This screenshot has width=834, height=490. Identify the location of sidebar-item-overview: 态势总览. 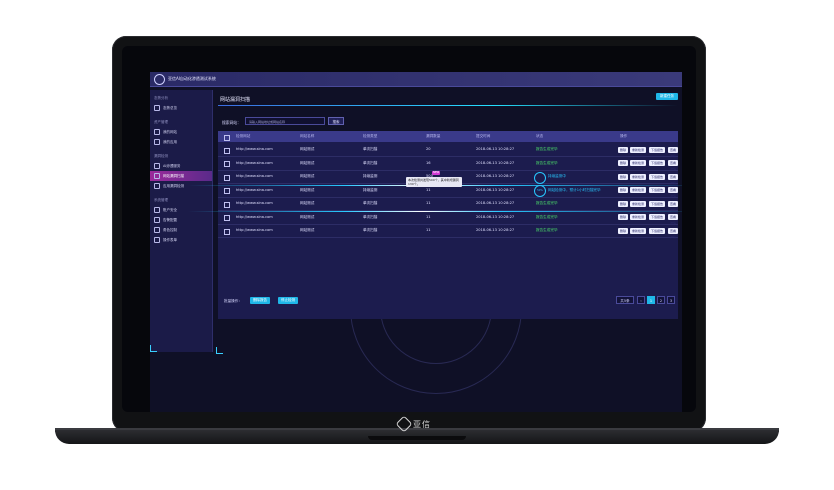
(181, 108).